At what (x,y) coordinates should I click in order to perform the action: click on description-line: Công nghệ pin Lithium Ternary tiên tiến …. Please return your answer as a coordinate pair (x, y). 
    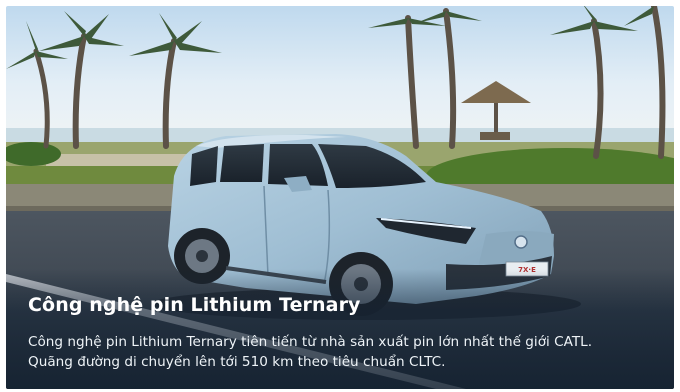
    Looking at the image, I should click on (310, 342).